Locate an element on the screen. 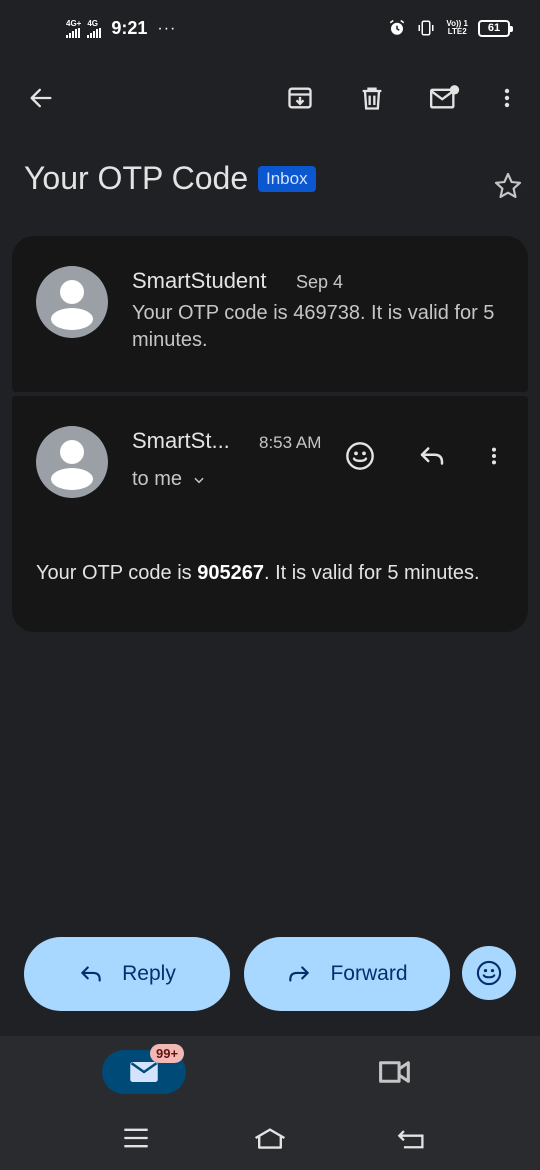 This screenshot has height=1170, width=540. body-prefix: Your OTP code is is located at coordinates (117, 573).